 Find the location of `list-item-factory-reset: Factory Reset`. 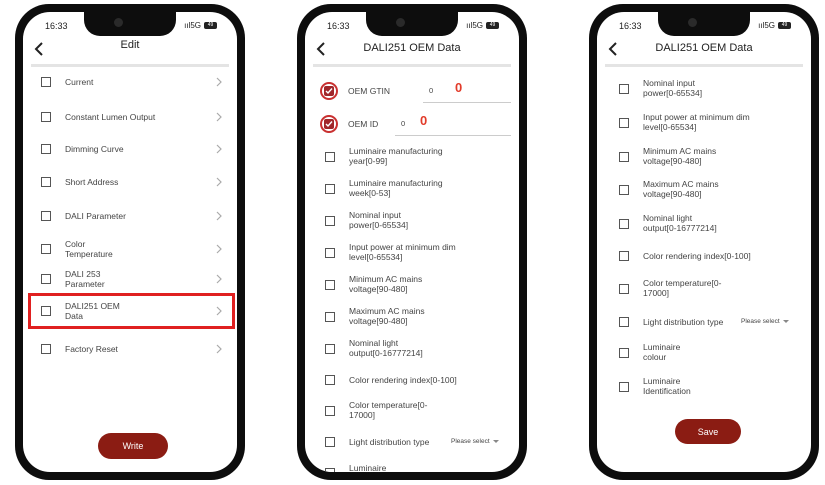

list-item-factory-reset: Factory Reset is located at coordinates (130, 349).